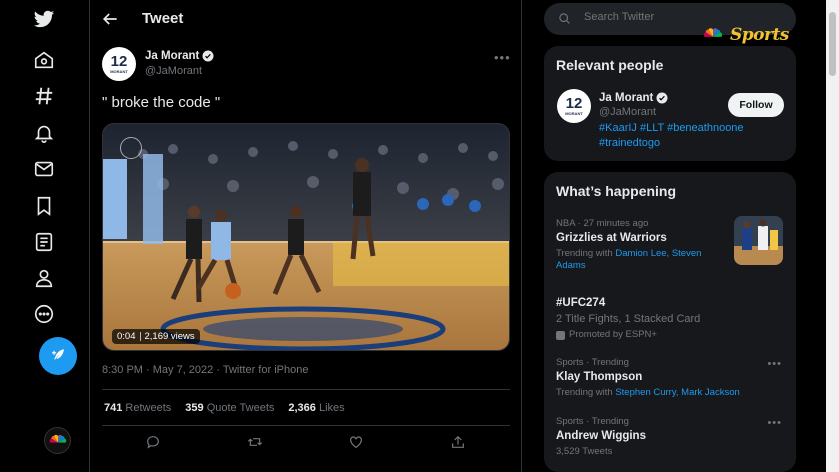 The height and width of the screenshot is (472, 839). What do you see at coordinates (126, 336) in the screenshot?
I see `video-time: 0:04` at bounding box center [126, 336].